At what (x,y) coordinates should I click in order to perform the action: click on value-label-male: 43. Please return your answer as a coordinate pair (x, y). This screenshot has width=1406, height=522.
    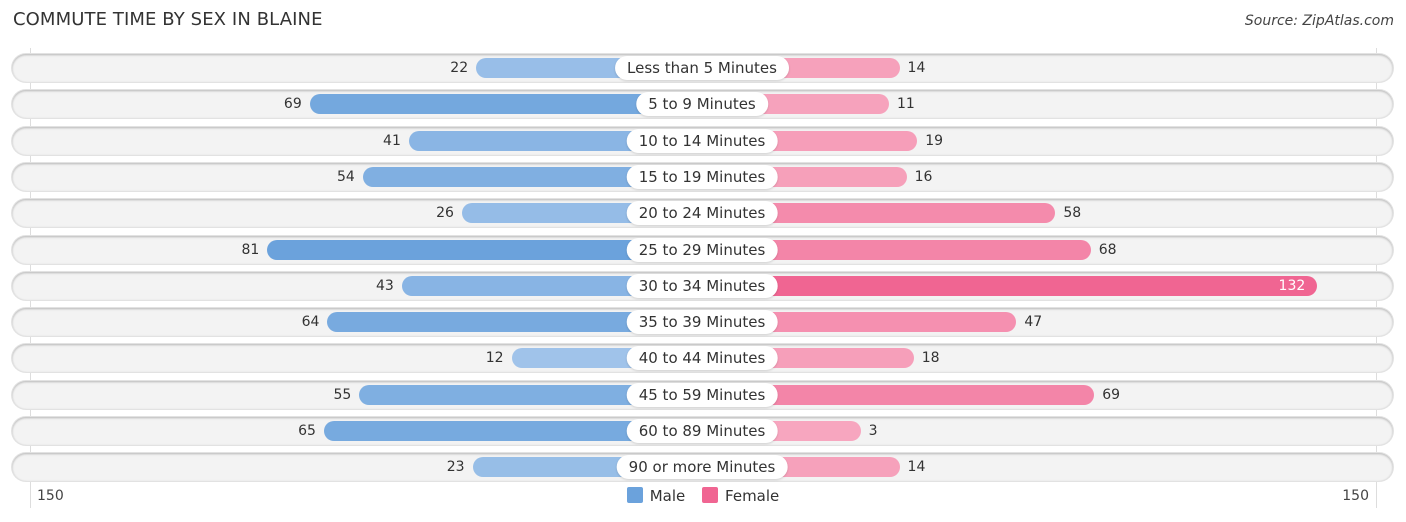
    Looking at the image, I should click on (384, 285).